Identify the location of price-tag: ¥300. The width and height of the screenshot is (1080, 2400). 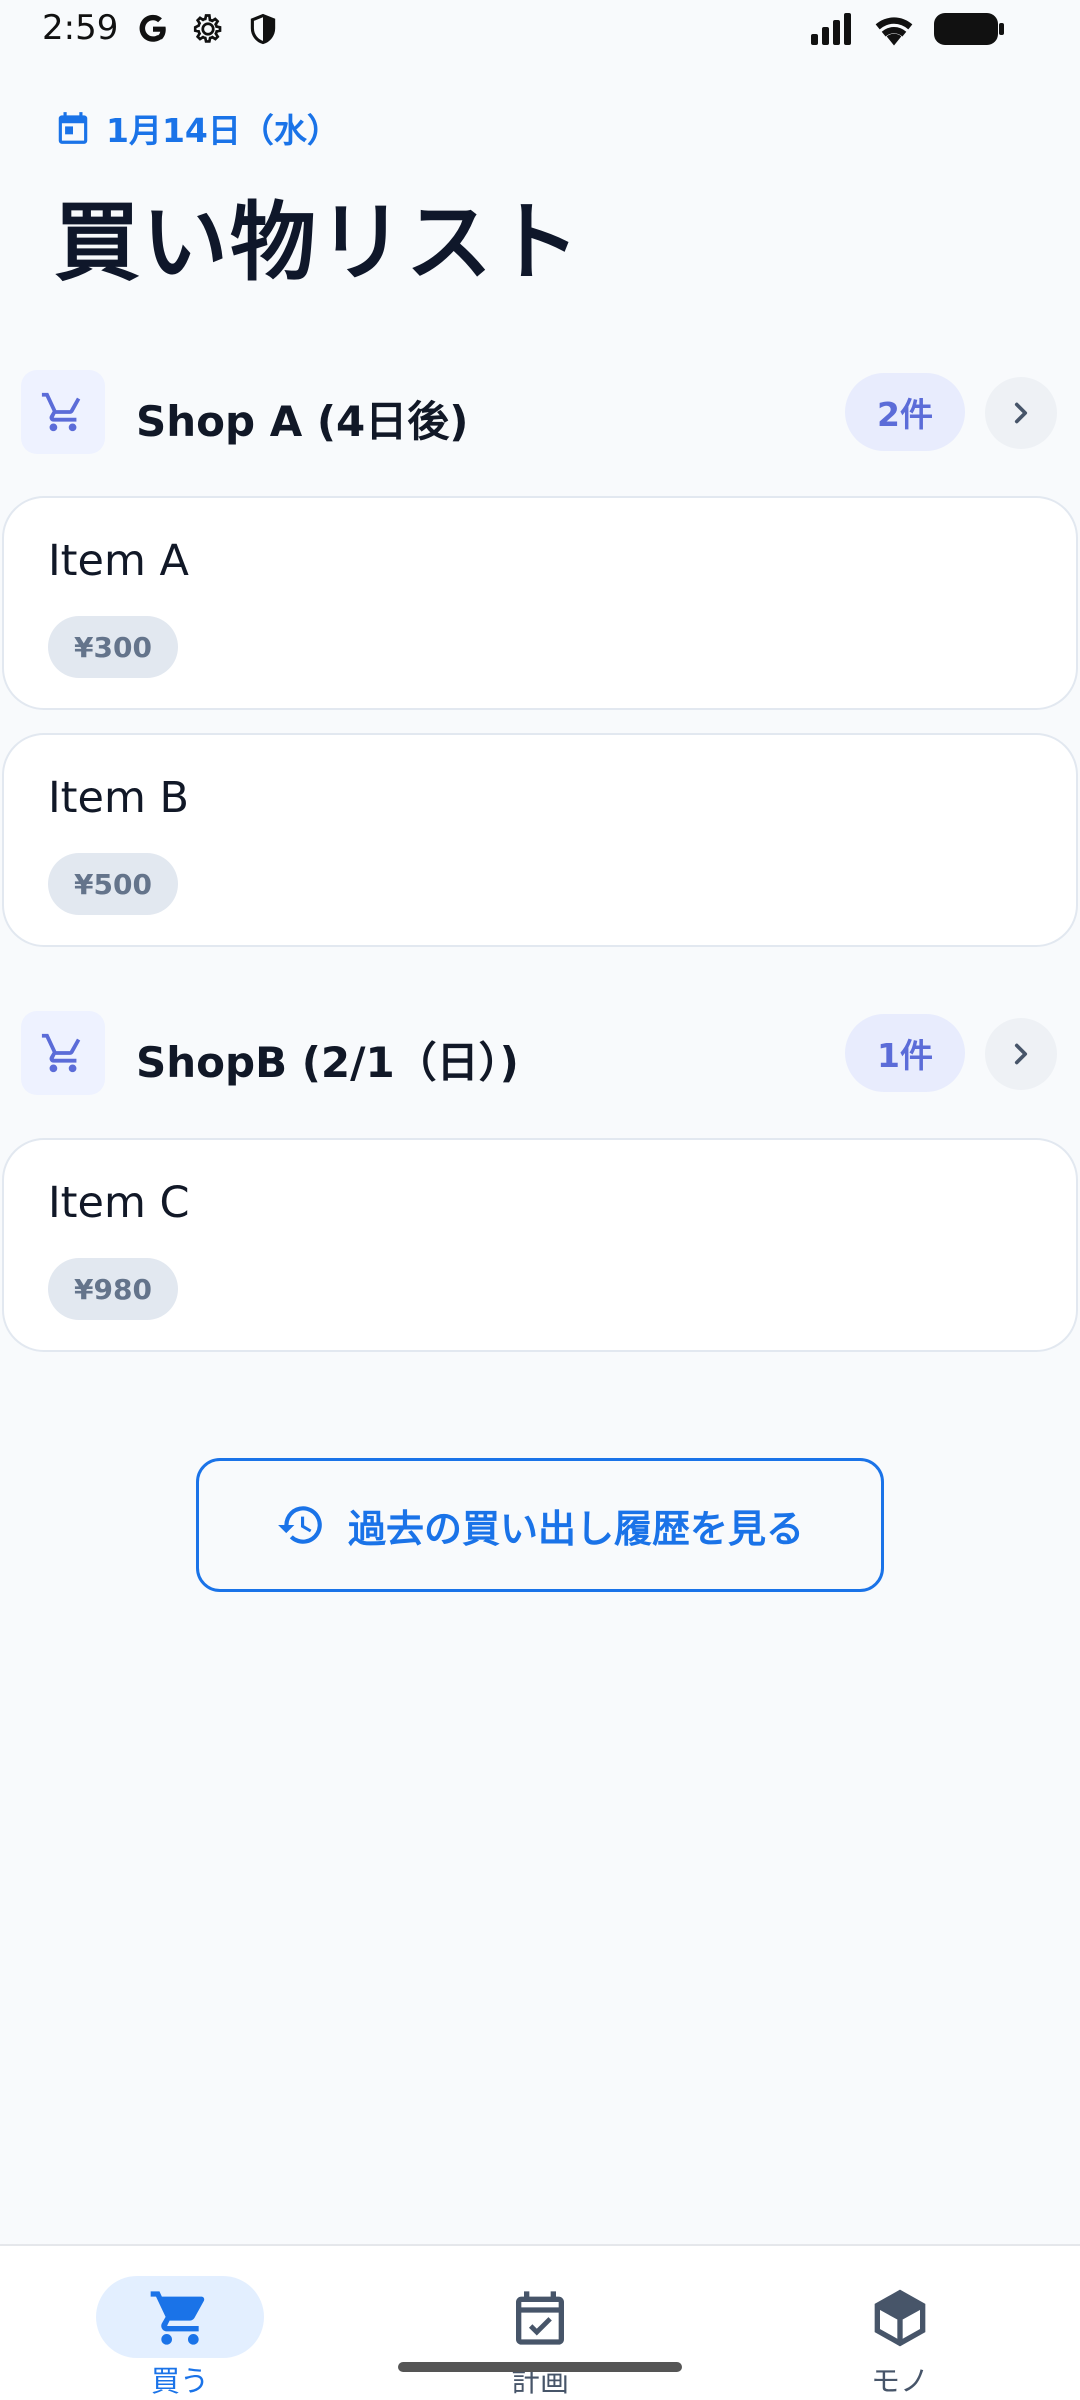
(113, 647).